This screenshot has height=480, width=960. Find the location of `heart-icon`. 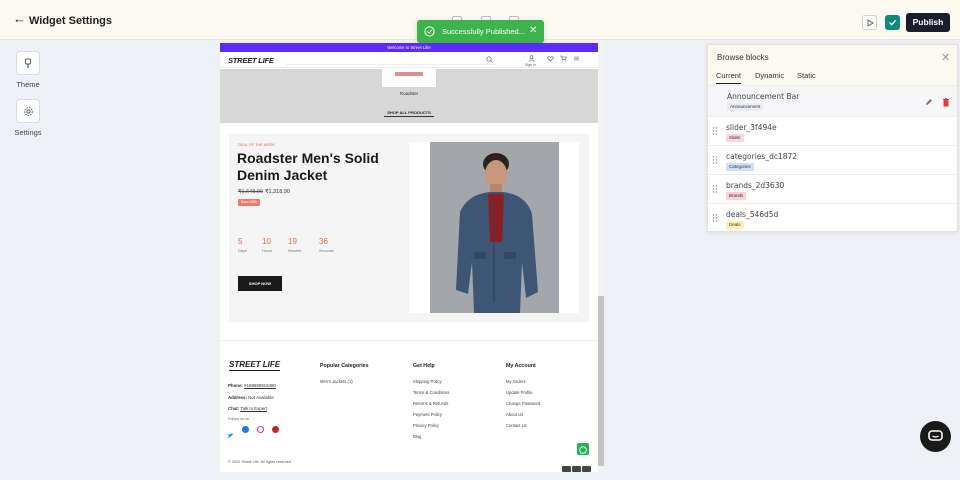

heart-icon is located at coordinates (550, 58).